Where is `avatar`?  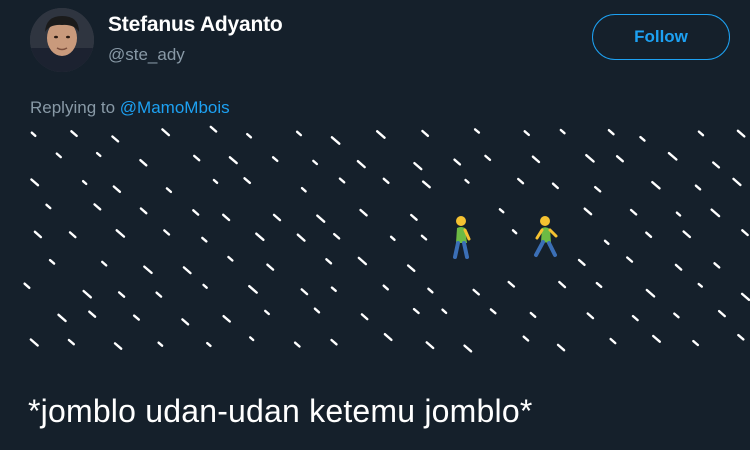
avatar is located at coordinates (62, 40).